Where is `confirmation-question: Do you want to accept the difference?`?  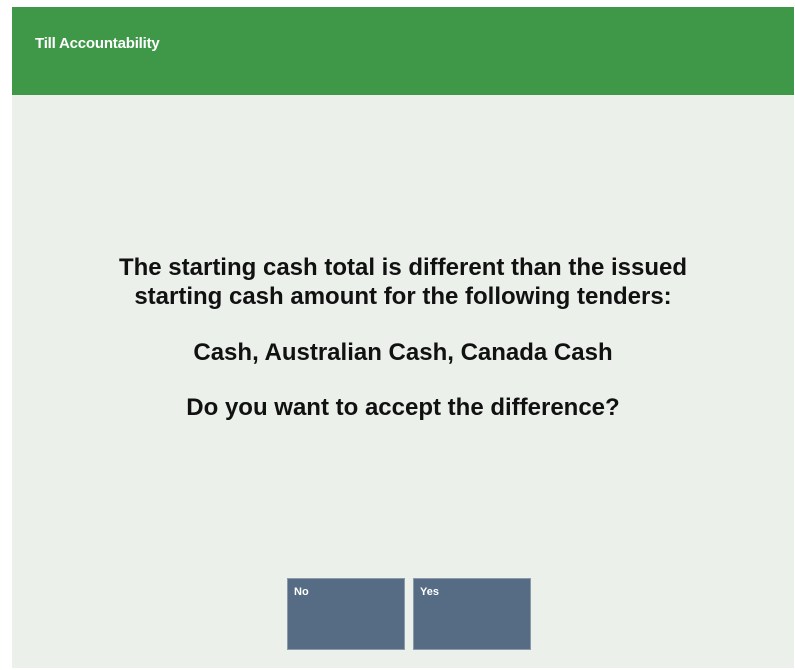
confirmation-question: Do you want to accept the difference? is located at coordinates (403, 407).